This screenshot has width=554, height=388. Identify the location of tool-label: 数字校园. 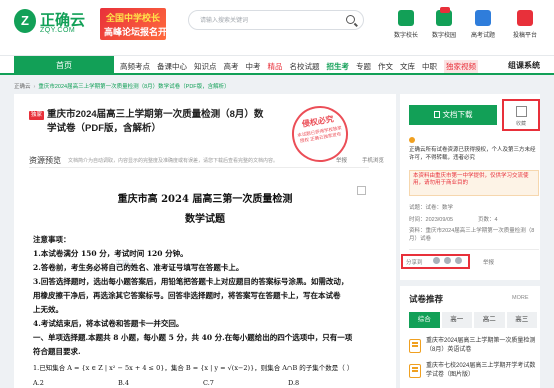
(443, 36).